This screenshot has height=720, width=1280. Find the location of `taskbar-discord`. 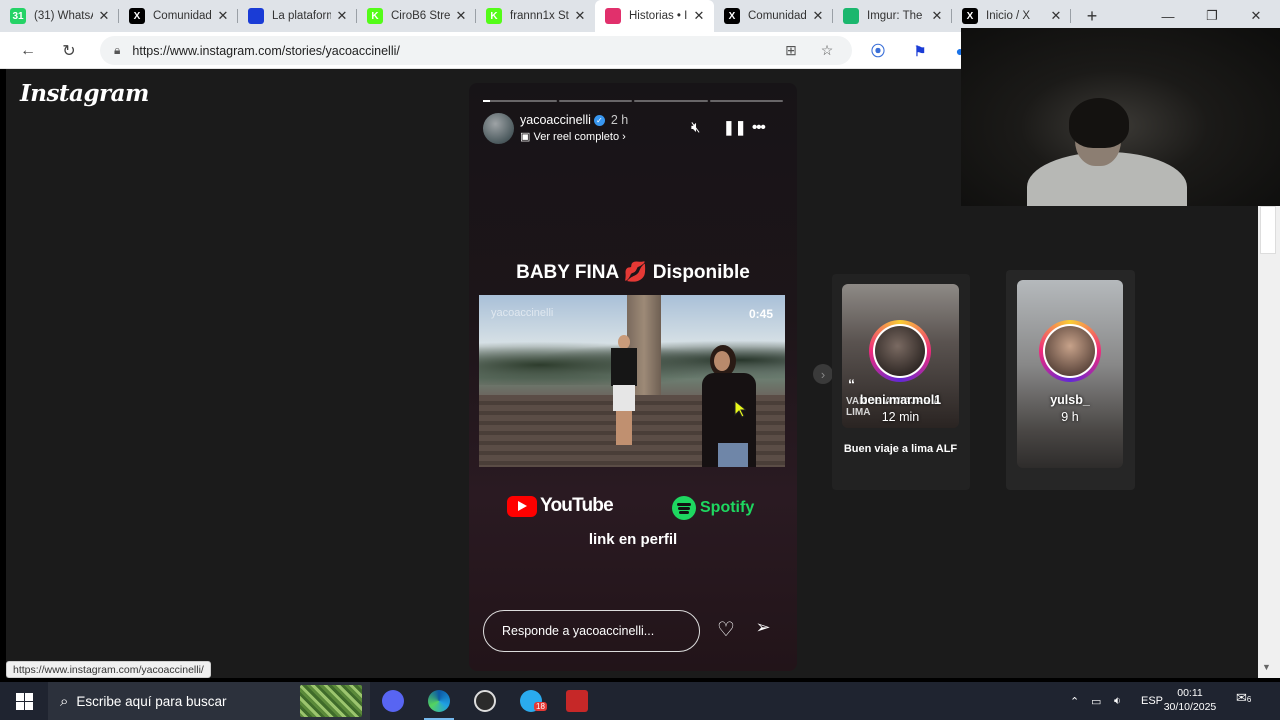

taskbar-discord is located at coordinates (393, 701).